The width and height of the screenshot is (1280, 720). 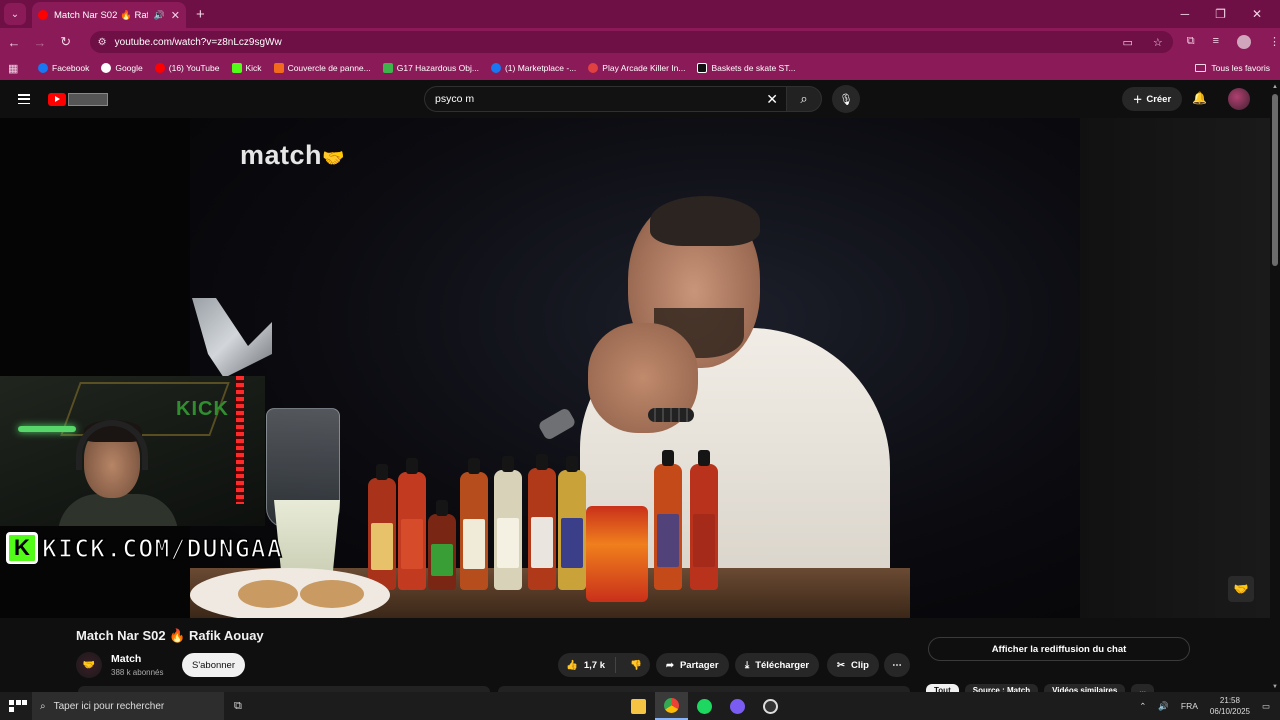 I want to click on more-actions-button: ⋯, so click(x=897, y=665).